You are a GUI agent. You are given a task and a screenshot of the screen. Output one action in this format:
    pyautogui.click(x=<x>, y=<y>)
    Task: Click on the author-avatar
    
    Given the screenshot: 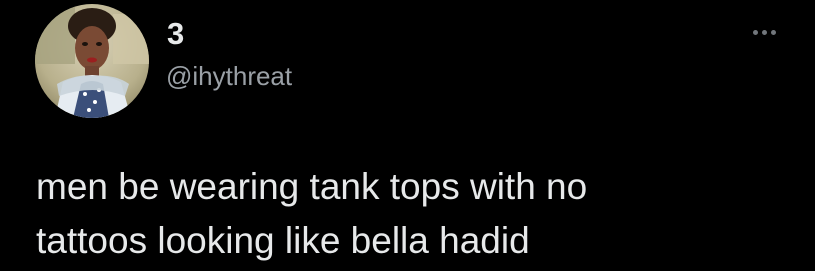 What is the action you would take?
    pyautogui.click(x=92, y=61)
    